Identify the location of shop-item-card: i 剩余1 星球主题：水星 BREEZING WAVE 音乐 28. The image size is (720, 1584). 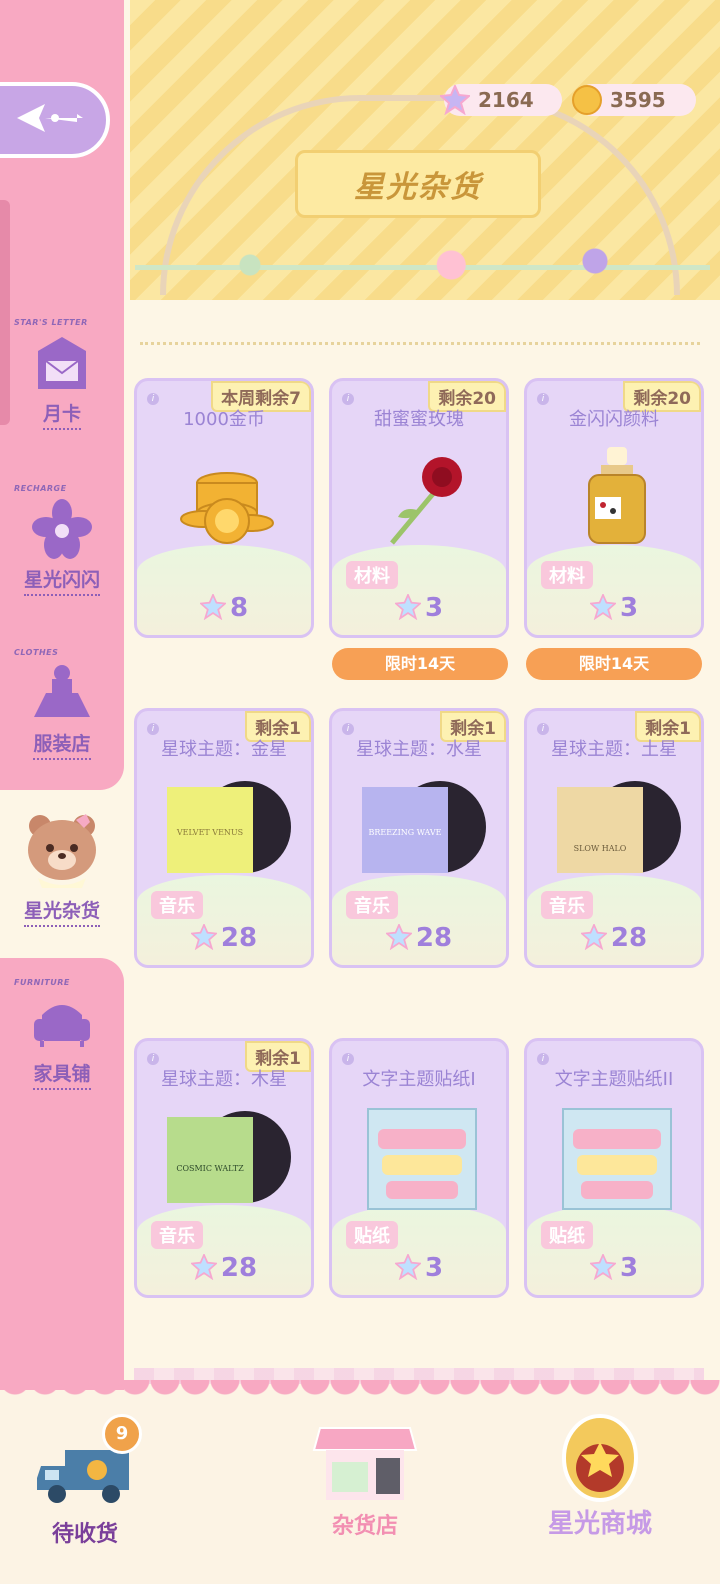
(419, 838).